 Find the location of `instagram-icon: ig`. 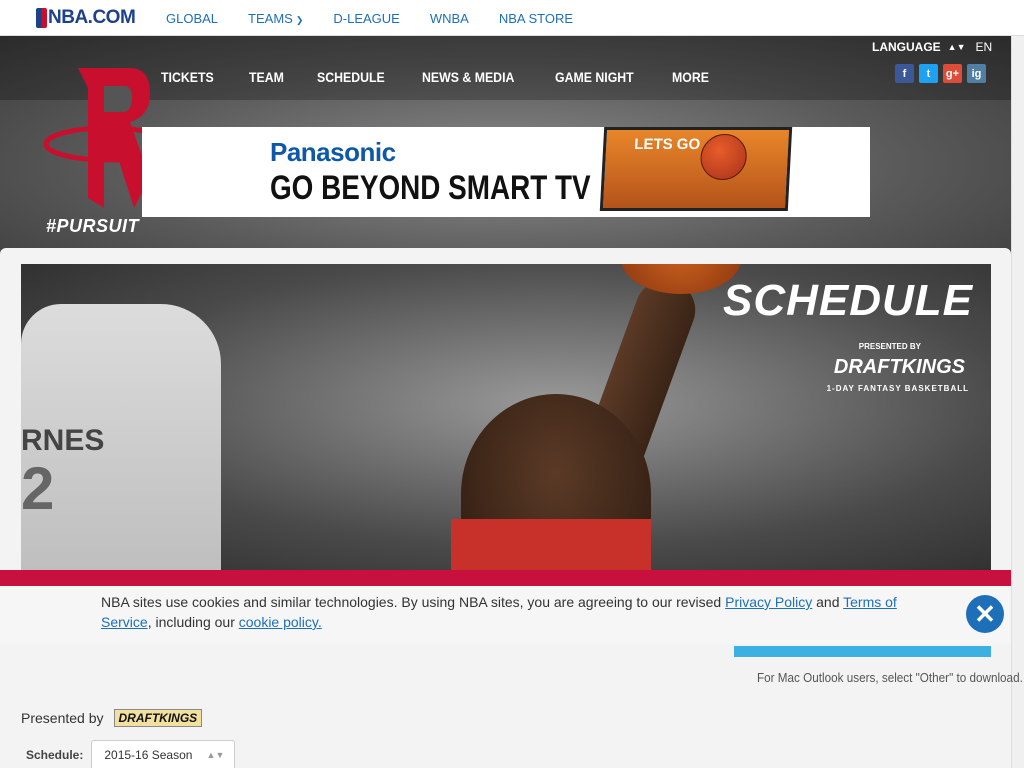

instagram-icon: ig is located at coordinates (976, 73).